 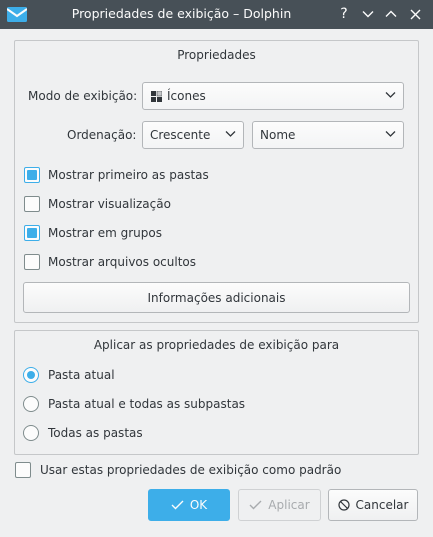 What do you see at coordinates (109, 204) in the screenshot?
I see `show-preview-label: Mostrar visualização` at bounding box center [109, 204].